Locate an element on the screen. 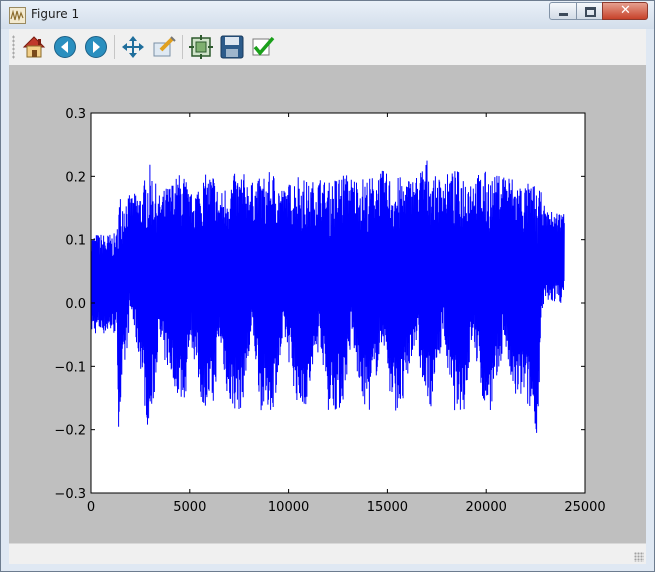  close-button: ✕ is located at coordinates (625, 11).